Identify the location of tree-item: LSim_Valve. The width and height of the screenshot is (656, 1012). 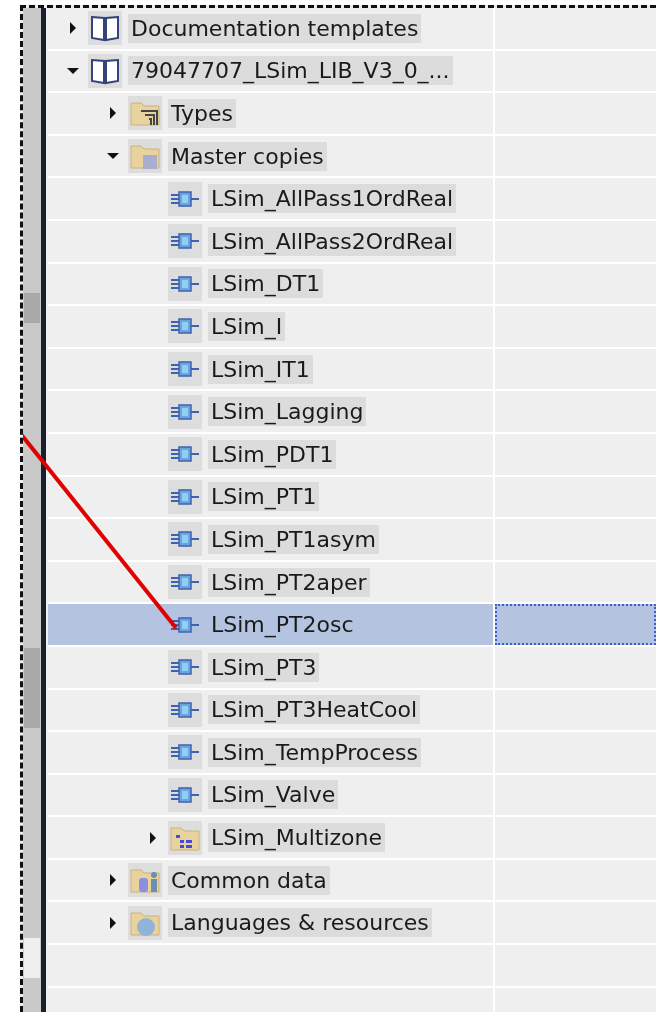
(271, 795).